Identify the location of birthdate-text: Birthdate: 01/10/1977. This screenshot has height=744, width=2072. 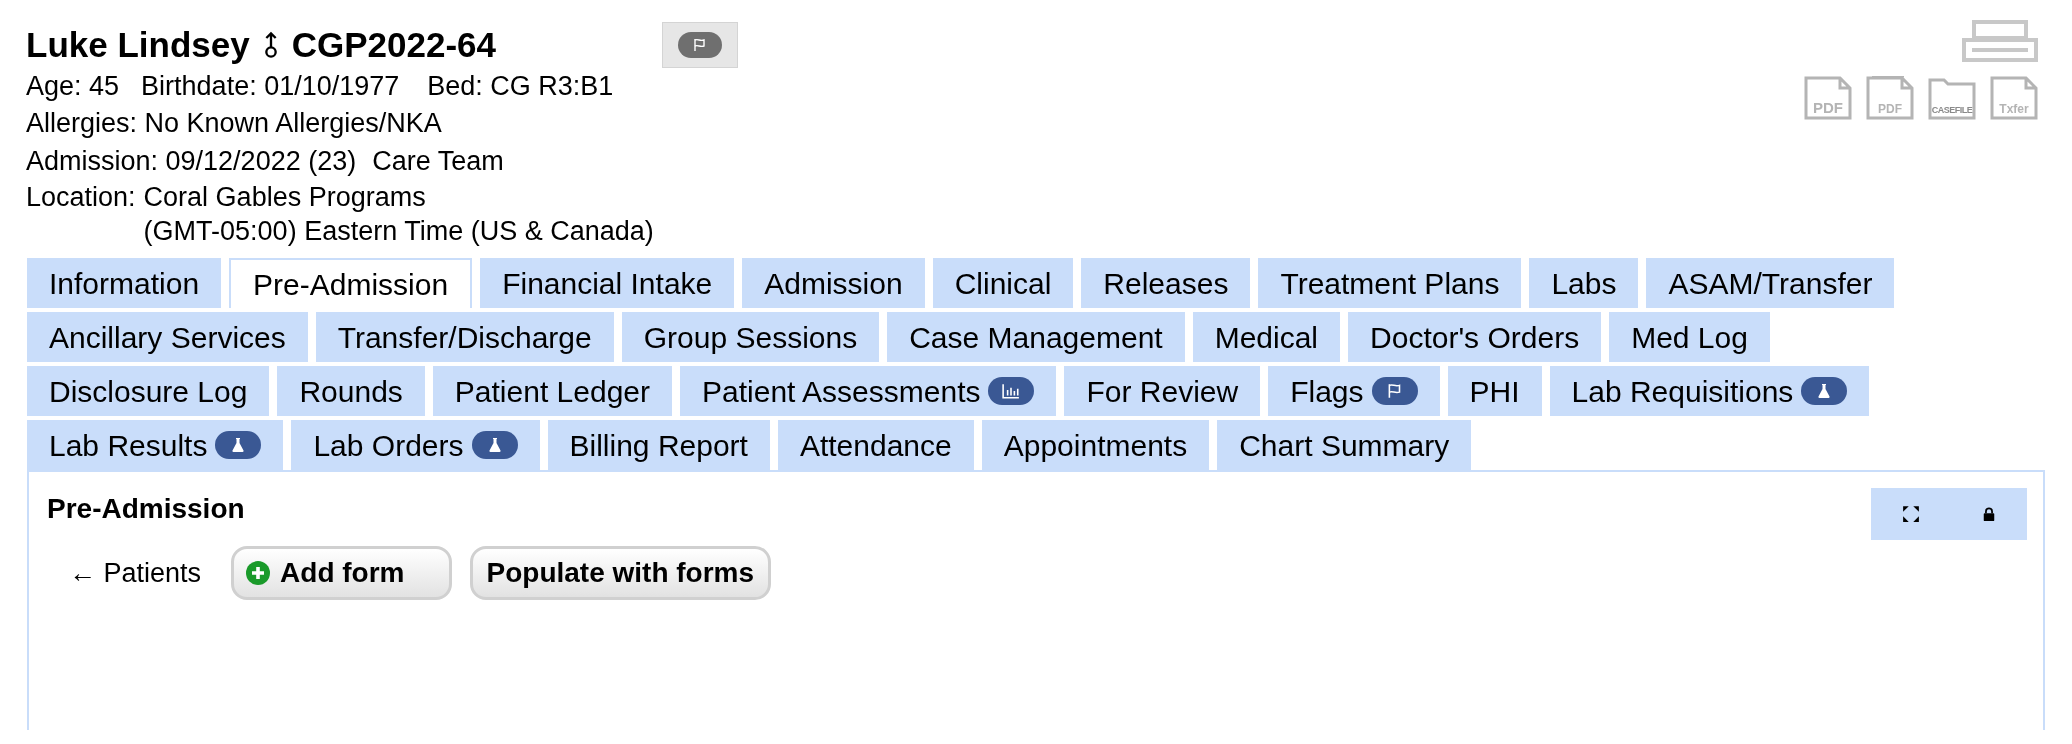
(270, 86).